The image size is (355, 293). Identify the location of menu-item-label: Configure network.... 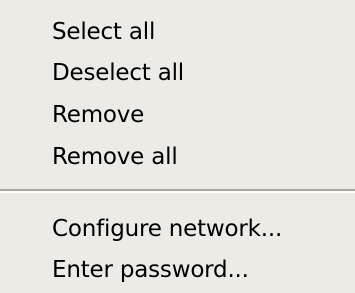
(167, 229).